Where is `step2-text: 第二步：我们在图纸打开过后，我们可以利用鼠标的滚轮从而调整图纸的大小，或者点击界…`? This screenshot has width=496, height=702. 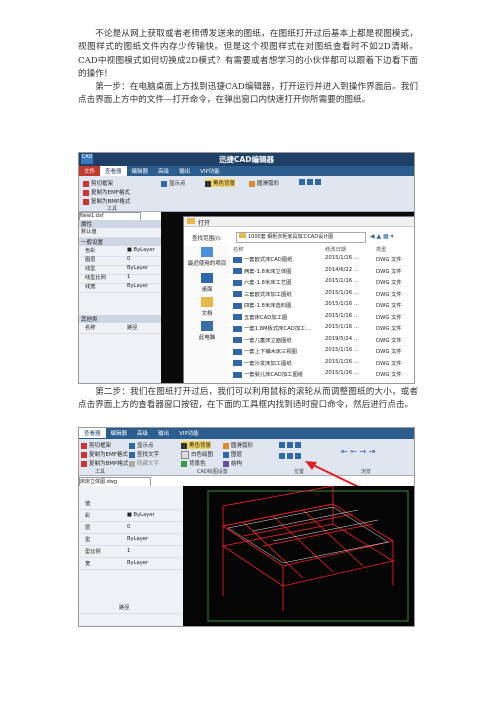 step2-text: 第二步：我们在图纸打开过后，我们可以利用鼠标的滚轮从而调整图纸的大小，或者点击界… is located at coordinates (248, 399).